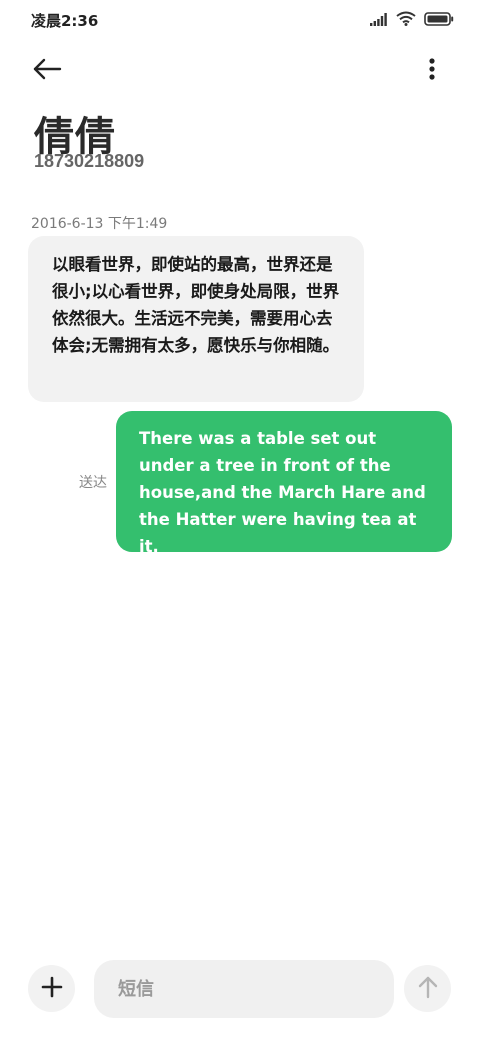 The height and width of the screenshot is (1040, 480). I want to click on battery-icon, so click(439, 20).